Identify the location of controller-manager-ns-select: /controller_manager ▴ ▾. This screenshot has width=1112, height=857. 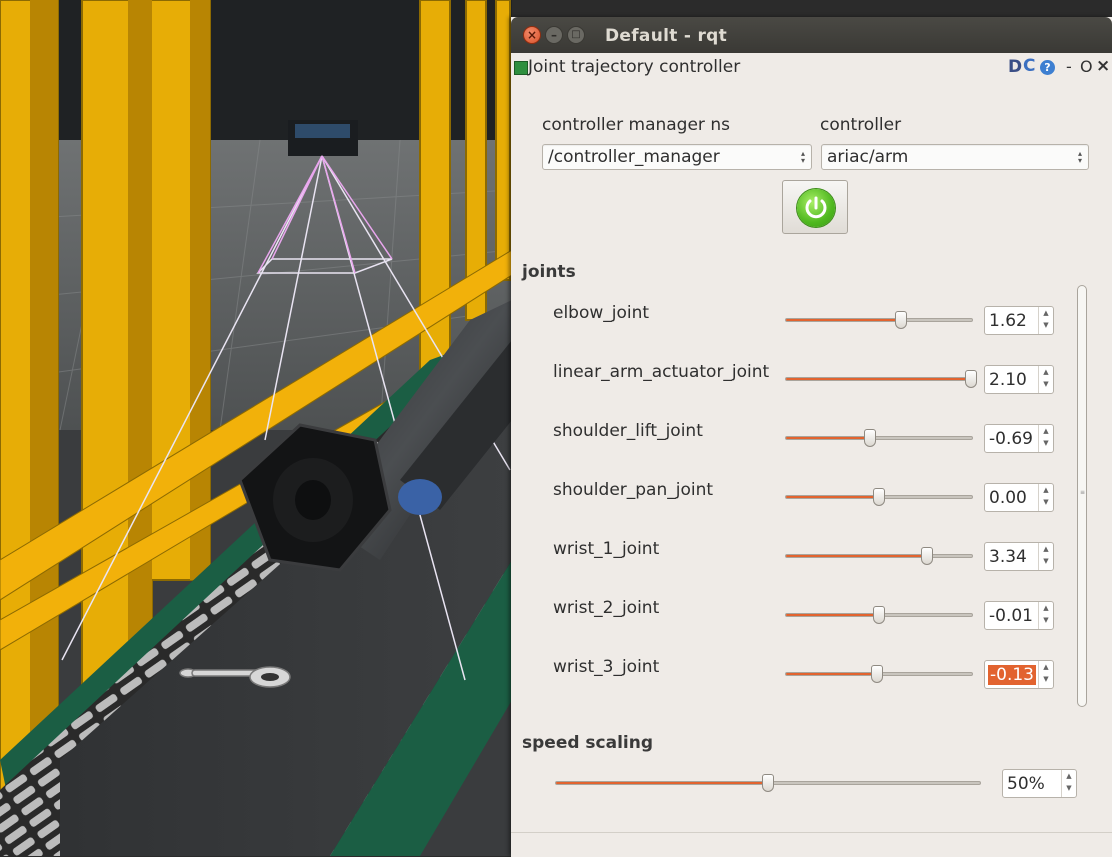
(677, 157).